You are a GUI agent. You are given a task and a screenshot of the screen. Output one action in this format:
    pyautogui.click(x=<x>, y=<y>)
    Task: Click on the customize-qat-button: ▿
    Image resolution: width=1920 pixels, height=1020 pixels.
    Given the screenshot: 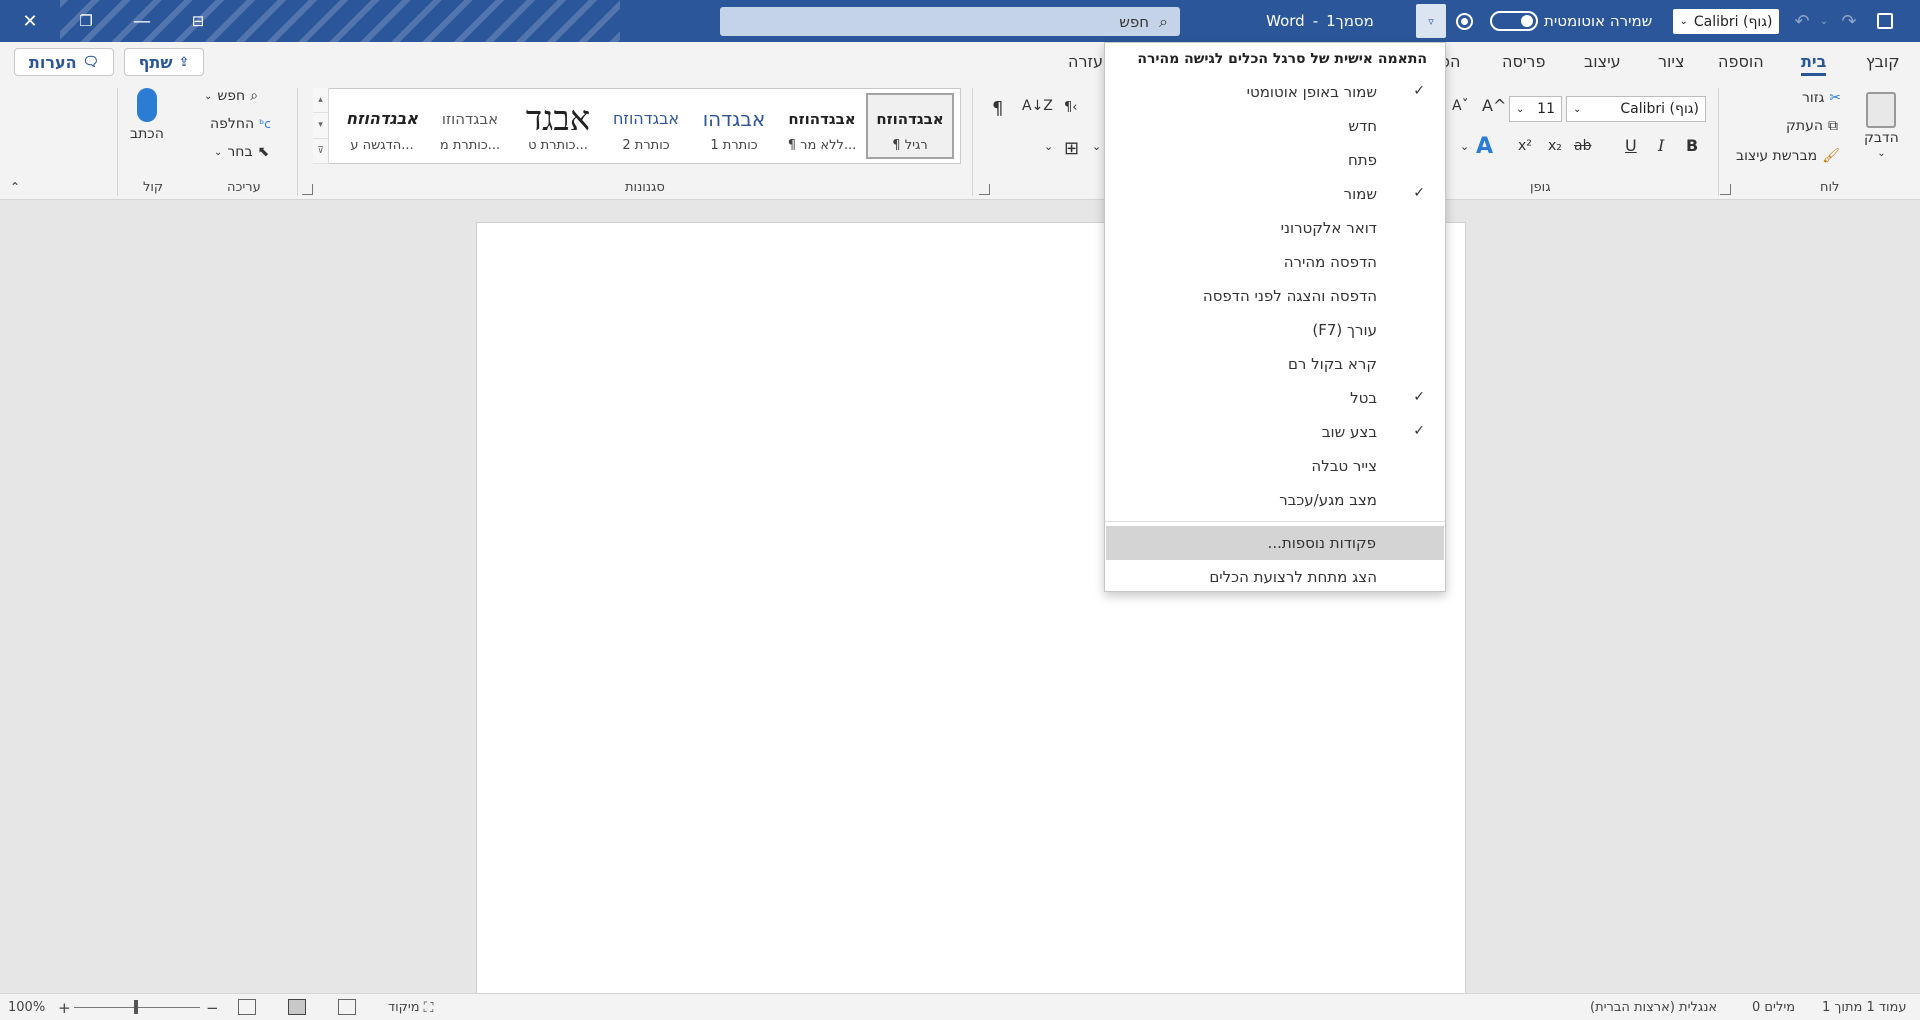 What is the action you would take?
    pyautogui.click(x=1431, y=21)
    